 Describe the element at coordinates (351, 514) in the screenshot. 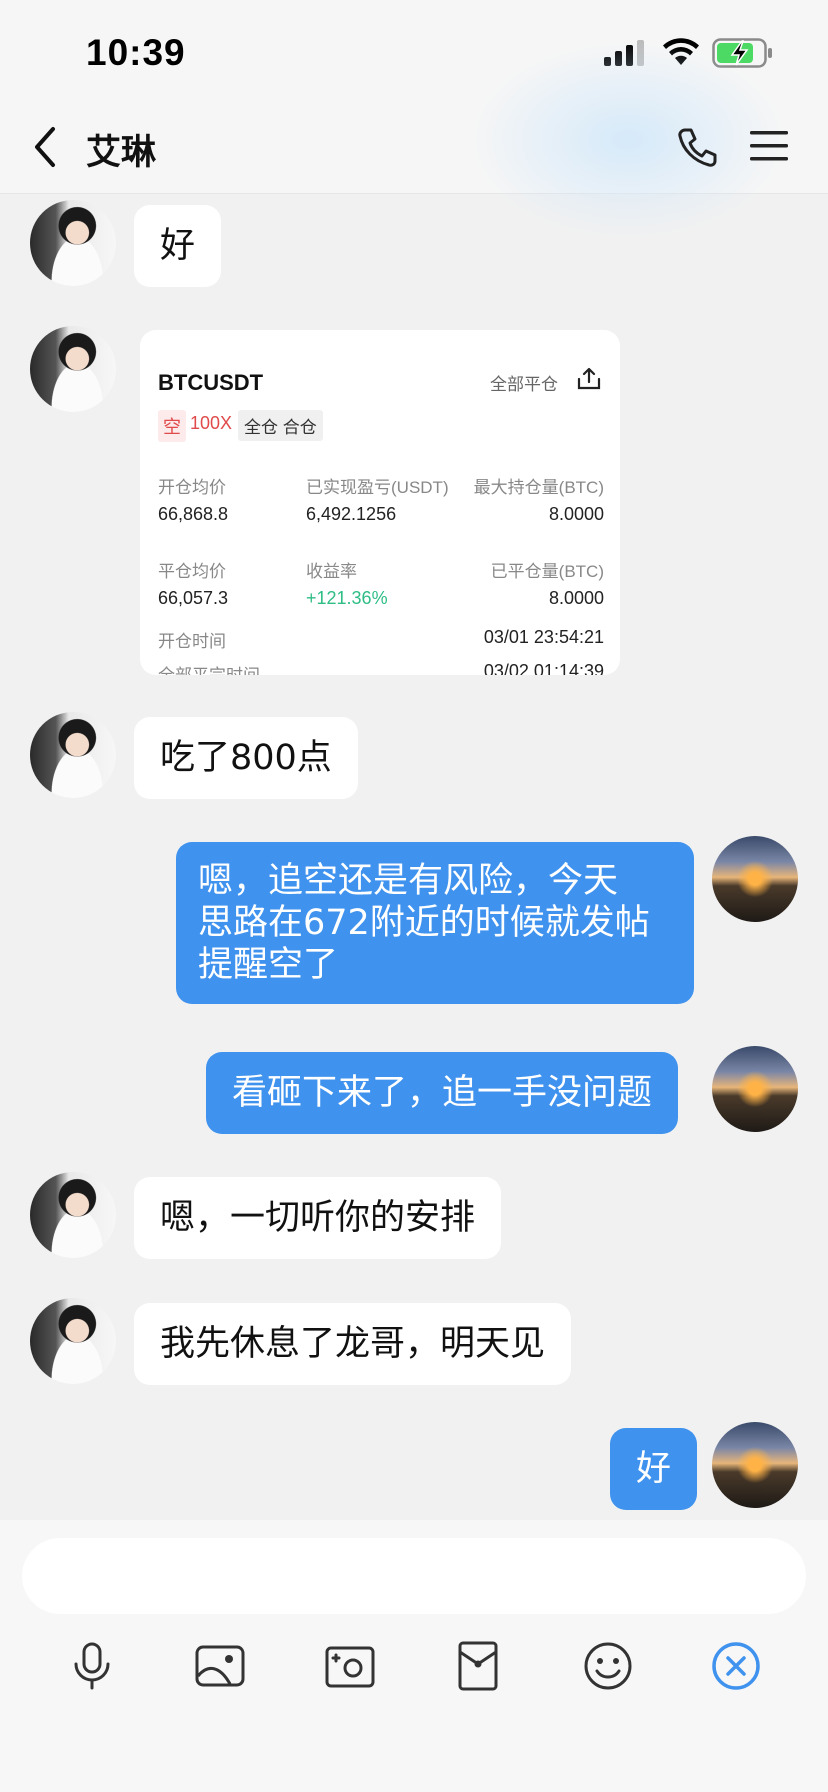

I see `realized-pnl-value: 6,492.1256` at that location.